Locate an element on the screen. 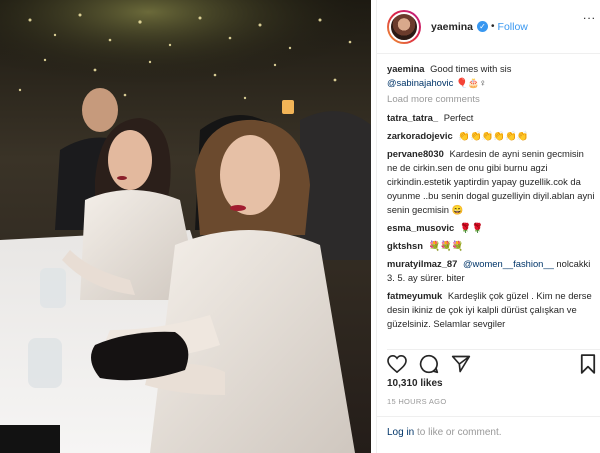 The width and height of the screenshot is (600, 453). heart-icon is located at coordinates (397, 363).